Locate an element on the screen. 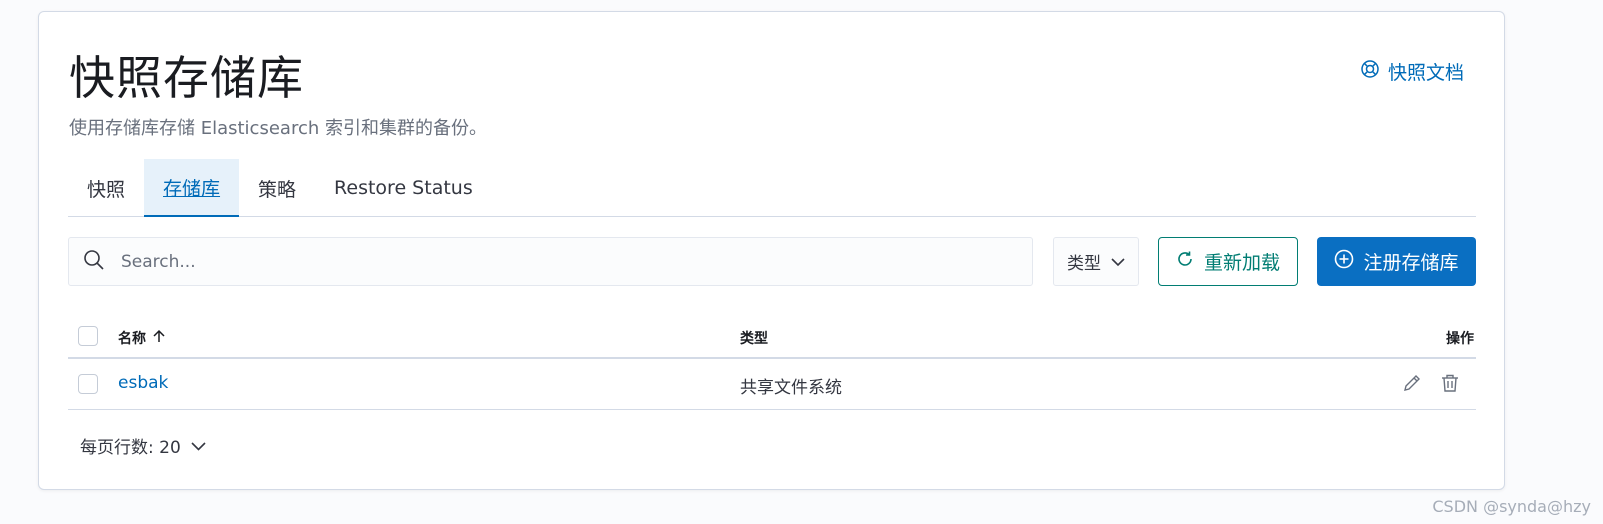  register-repository-button: 注册存储库 is located at coordinates (1396, 261).